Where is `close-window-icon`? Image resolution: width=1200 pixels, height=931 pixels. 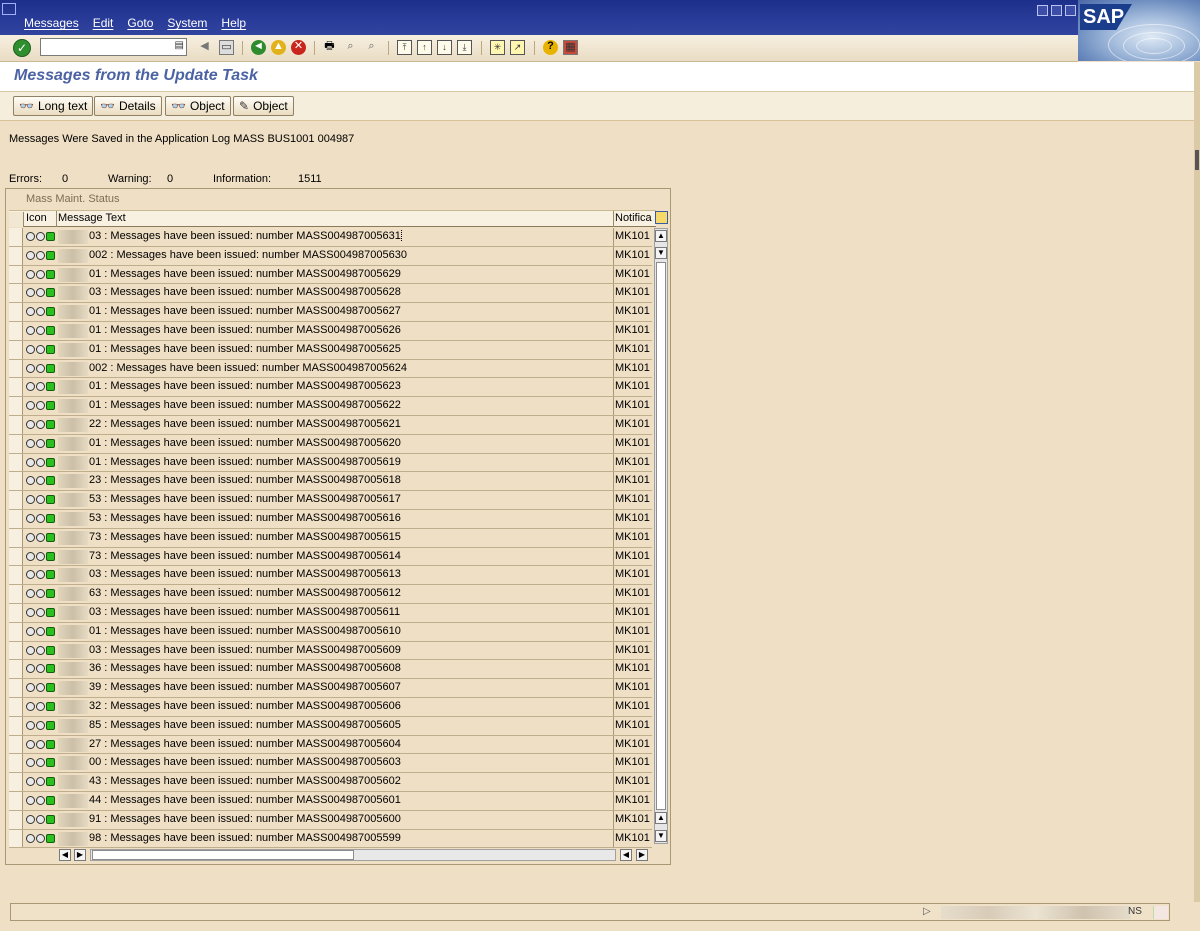 close-window-icon is located at coordinates (1070, 10).